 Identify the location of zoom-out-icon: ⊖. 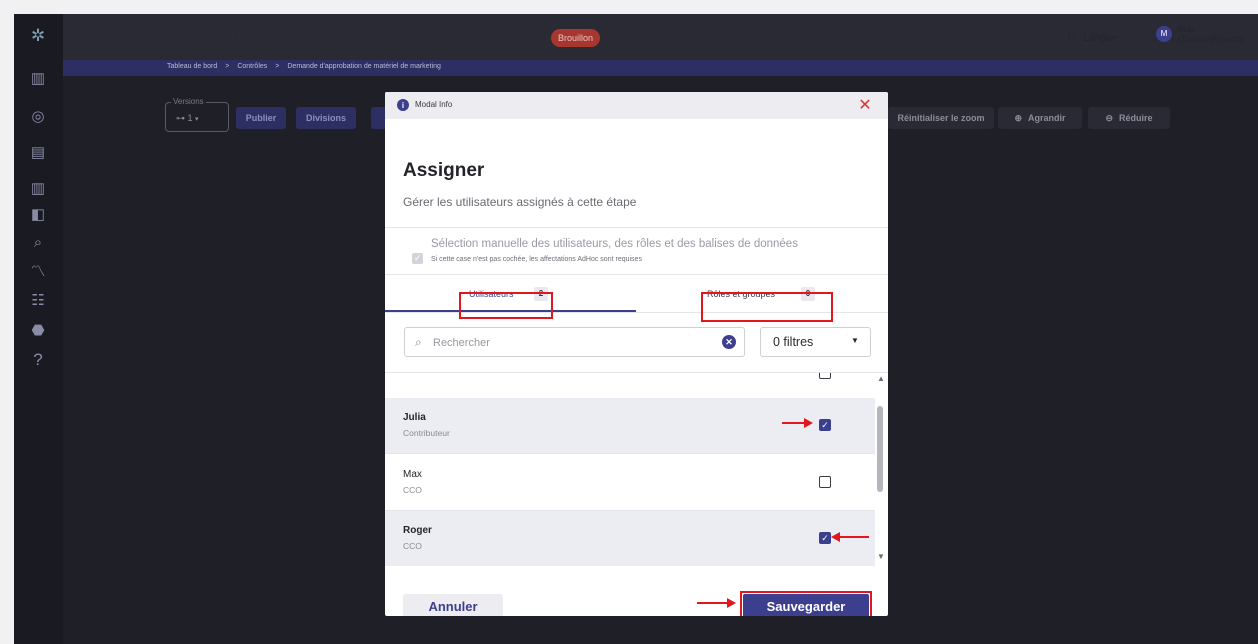
(1109, 117).